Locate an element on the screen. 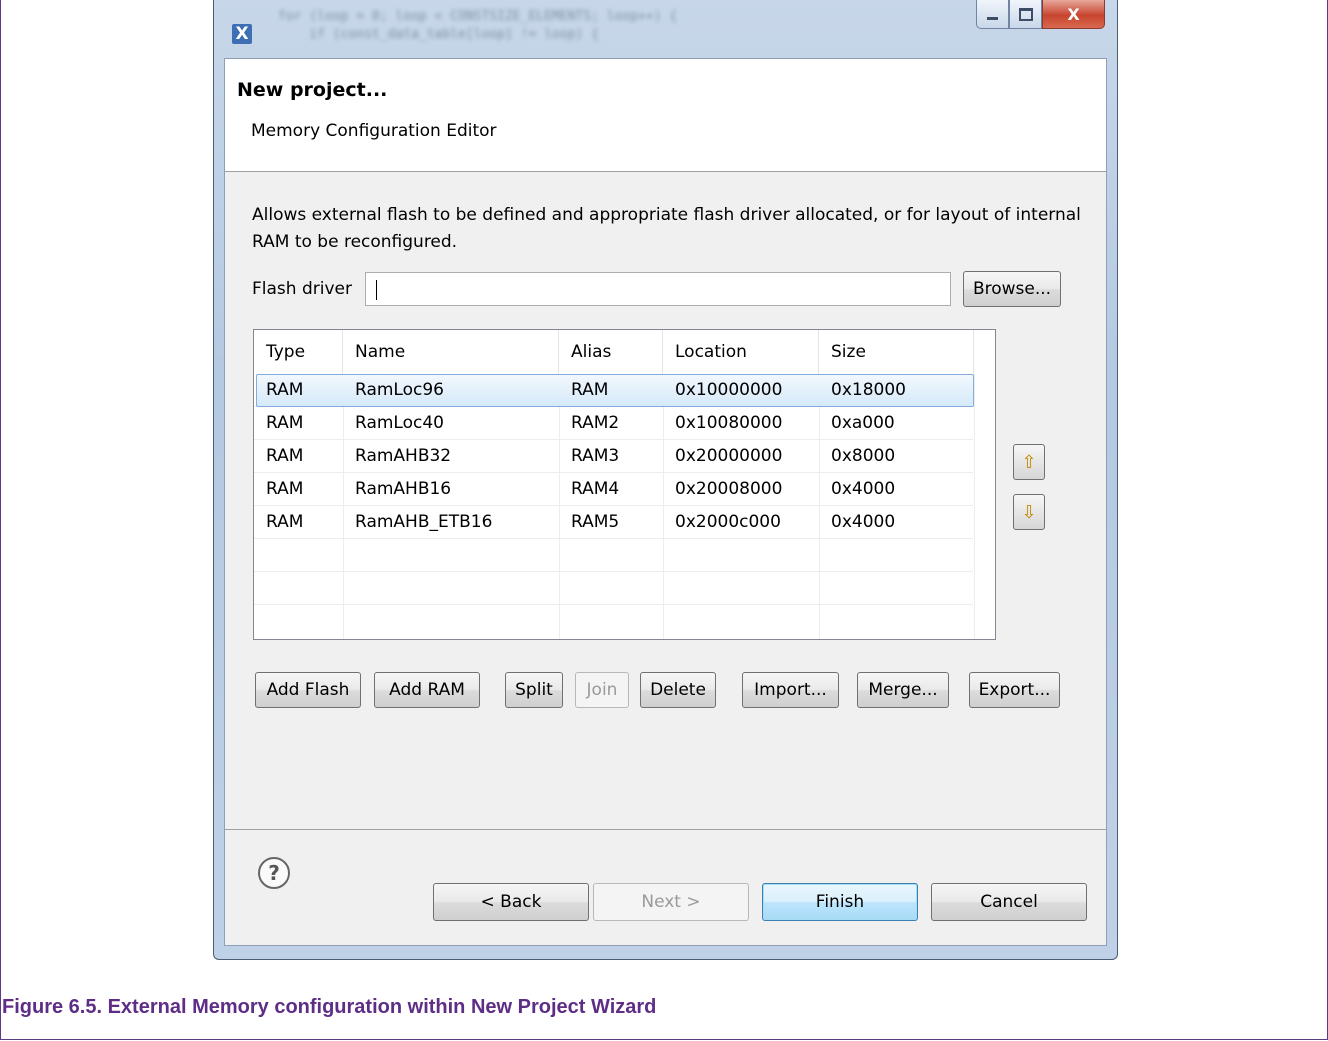 Image resolution: width=1328 pixels, height=1041 pixels. column-header-size: Size is located at coordinates (896, 352).